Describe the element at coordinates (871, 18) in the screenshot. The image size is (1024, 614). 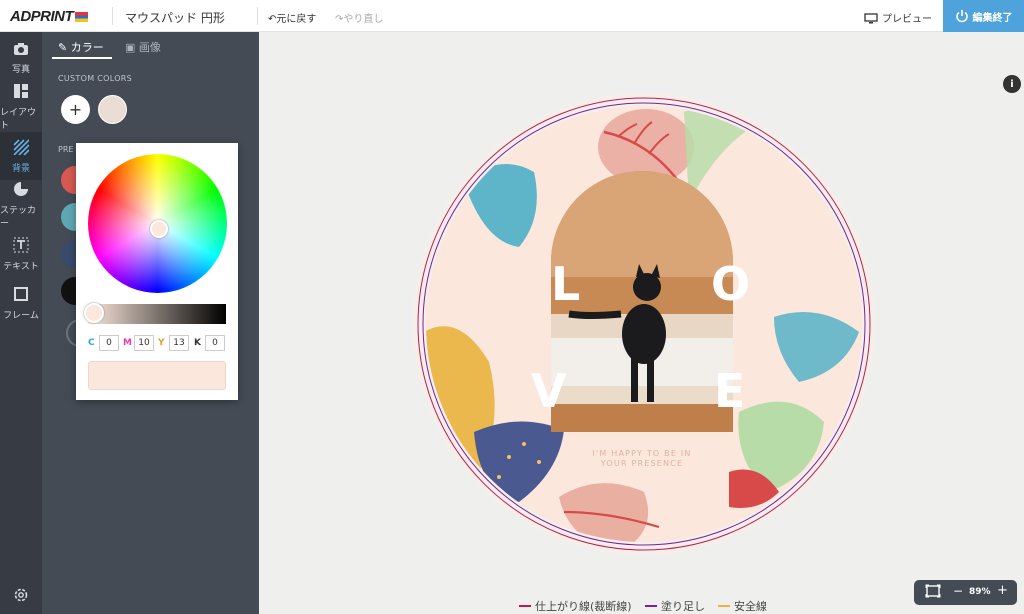
I see `monitor-icon` at that location.